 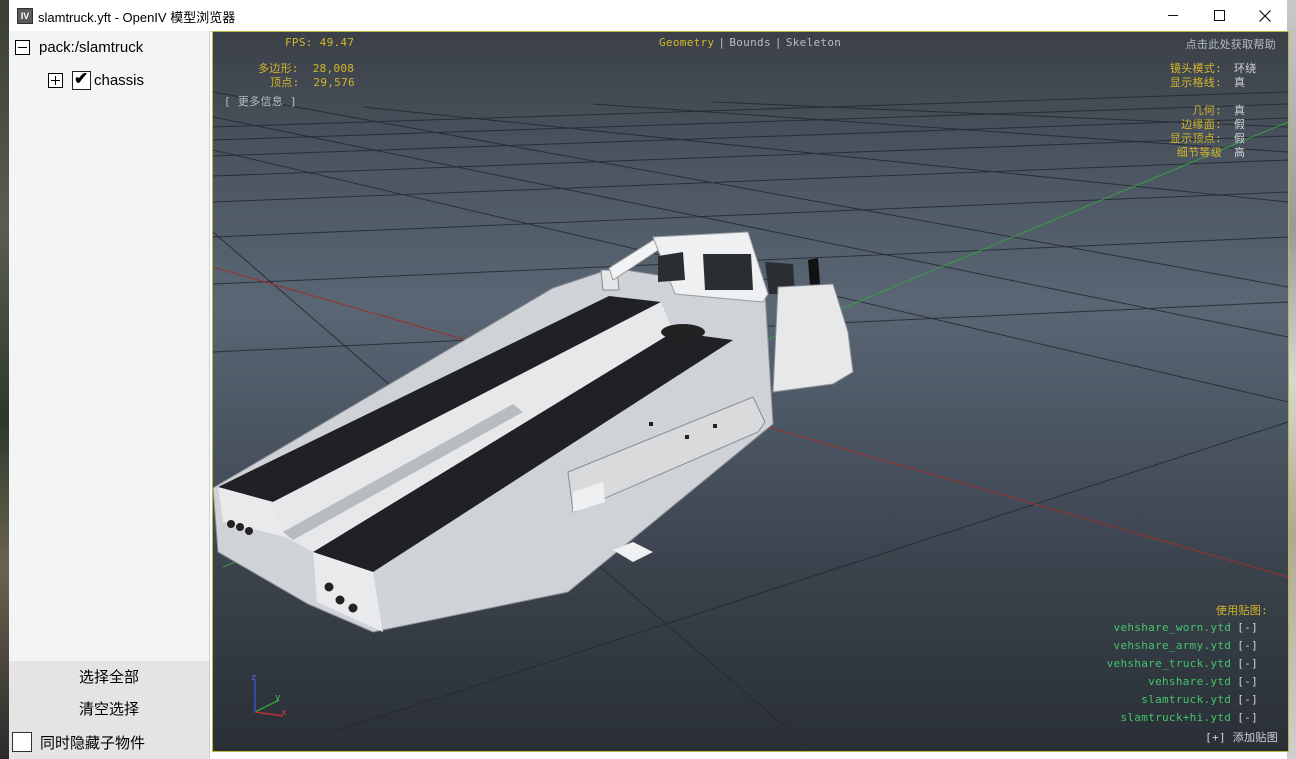 I want to click on title-bar: IV slamtruck.yft - OpenIV 模型浏览器, so click(x=648, y=16).